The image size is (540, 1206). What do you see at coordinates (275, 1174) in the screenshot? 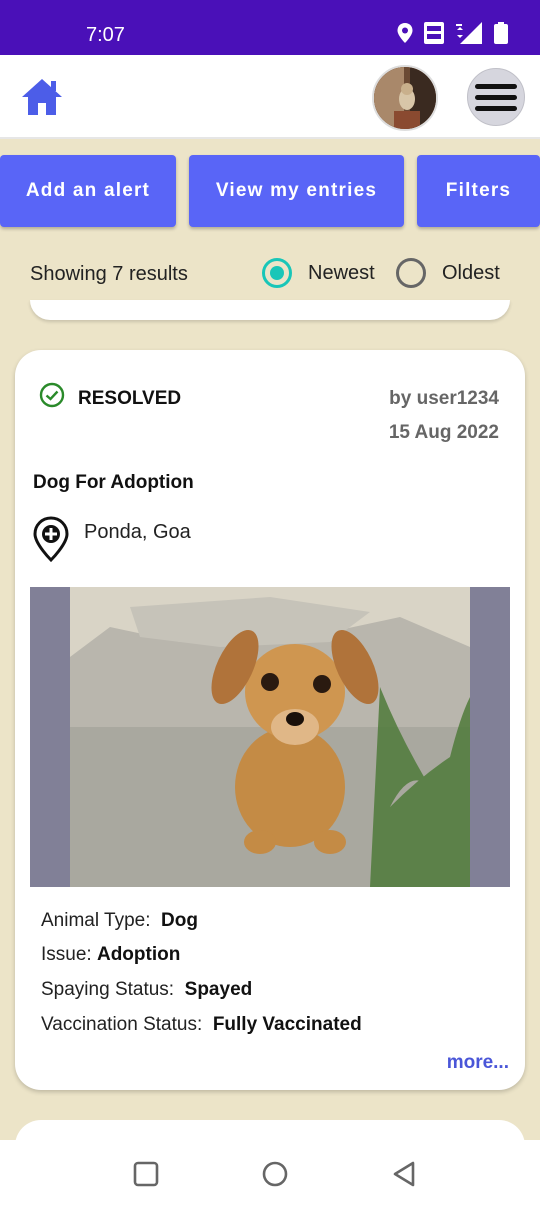
I see `home-nav-icon` at bounding box center [275, 1174].